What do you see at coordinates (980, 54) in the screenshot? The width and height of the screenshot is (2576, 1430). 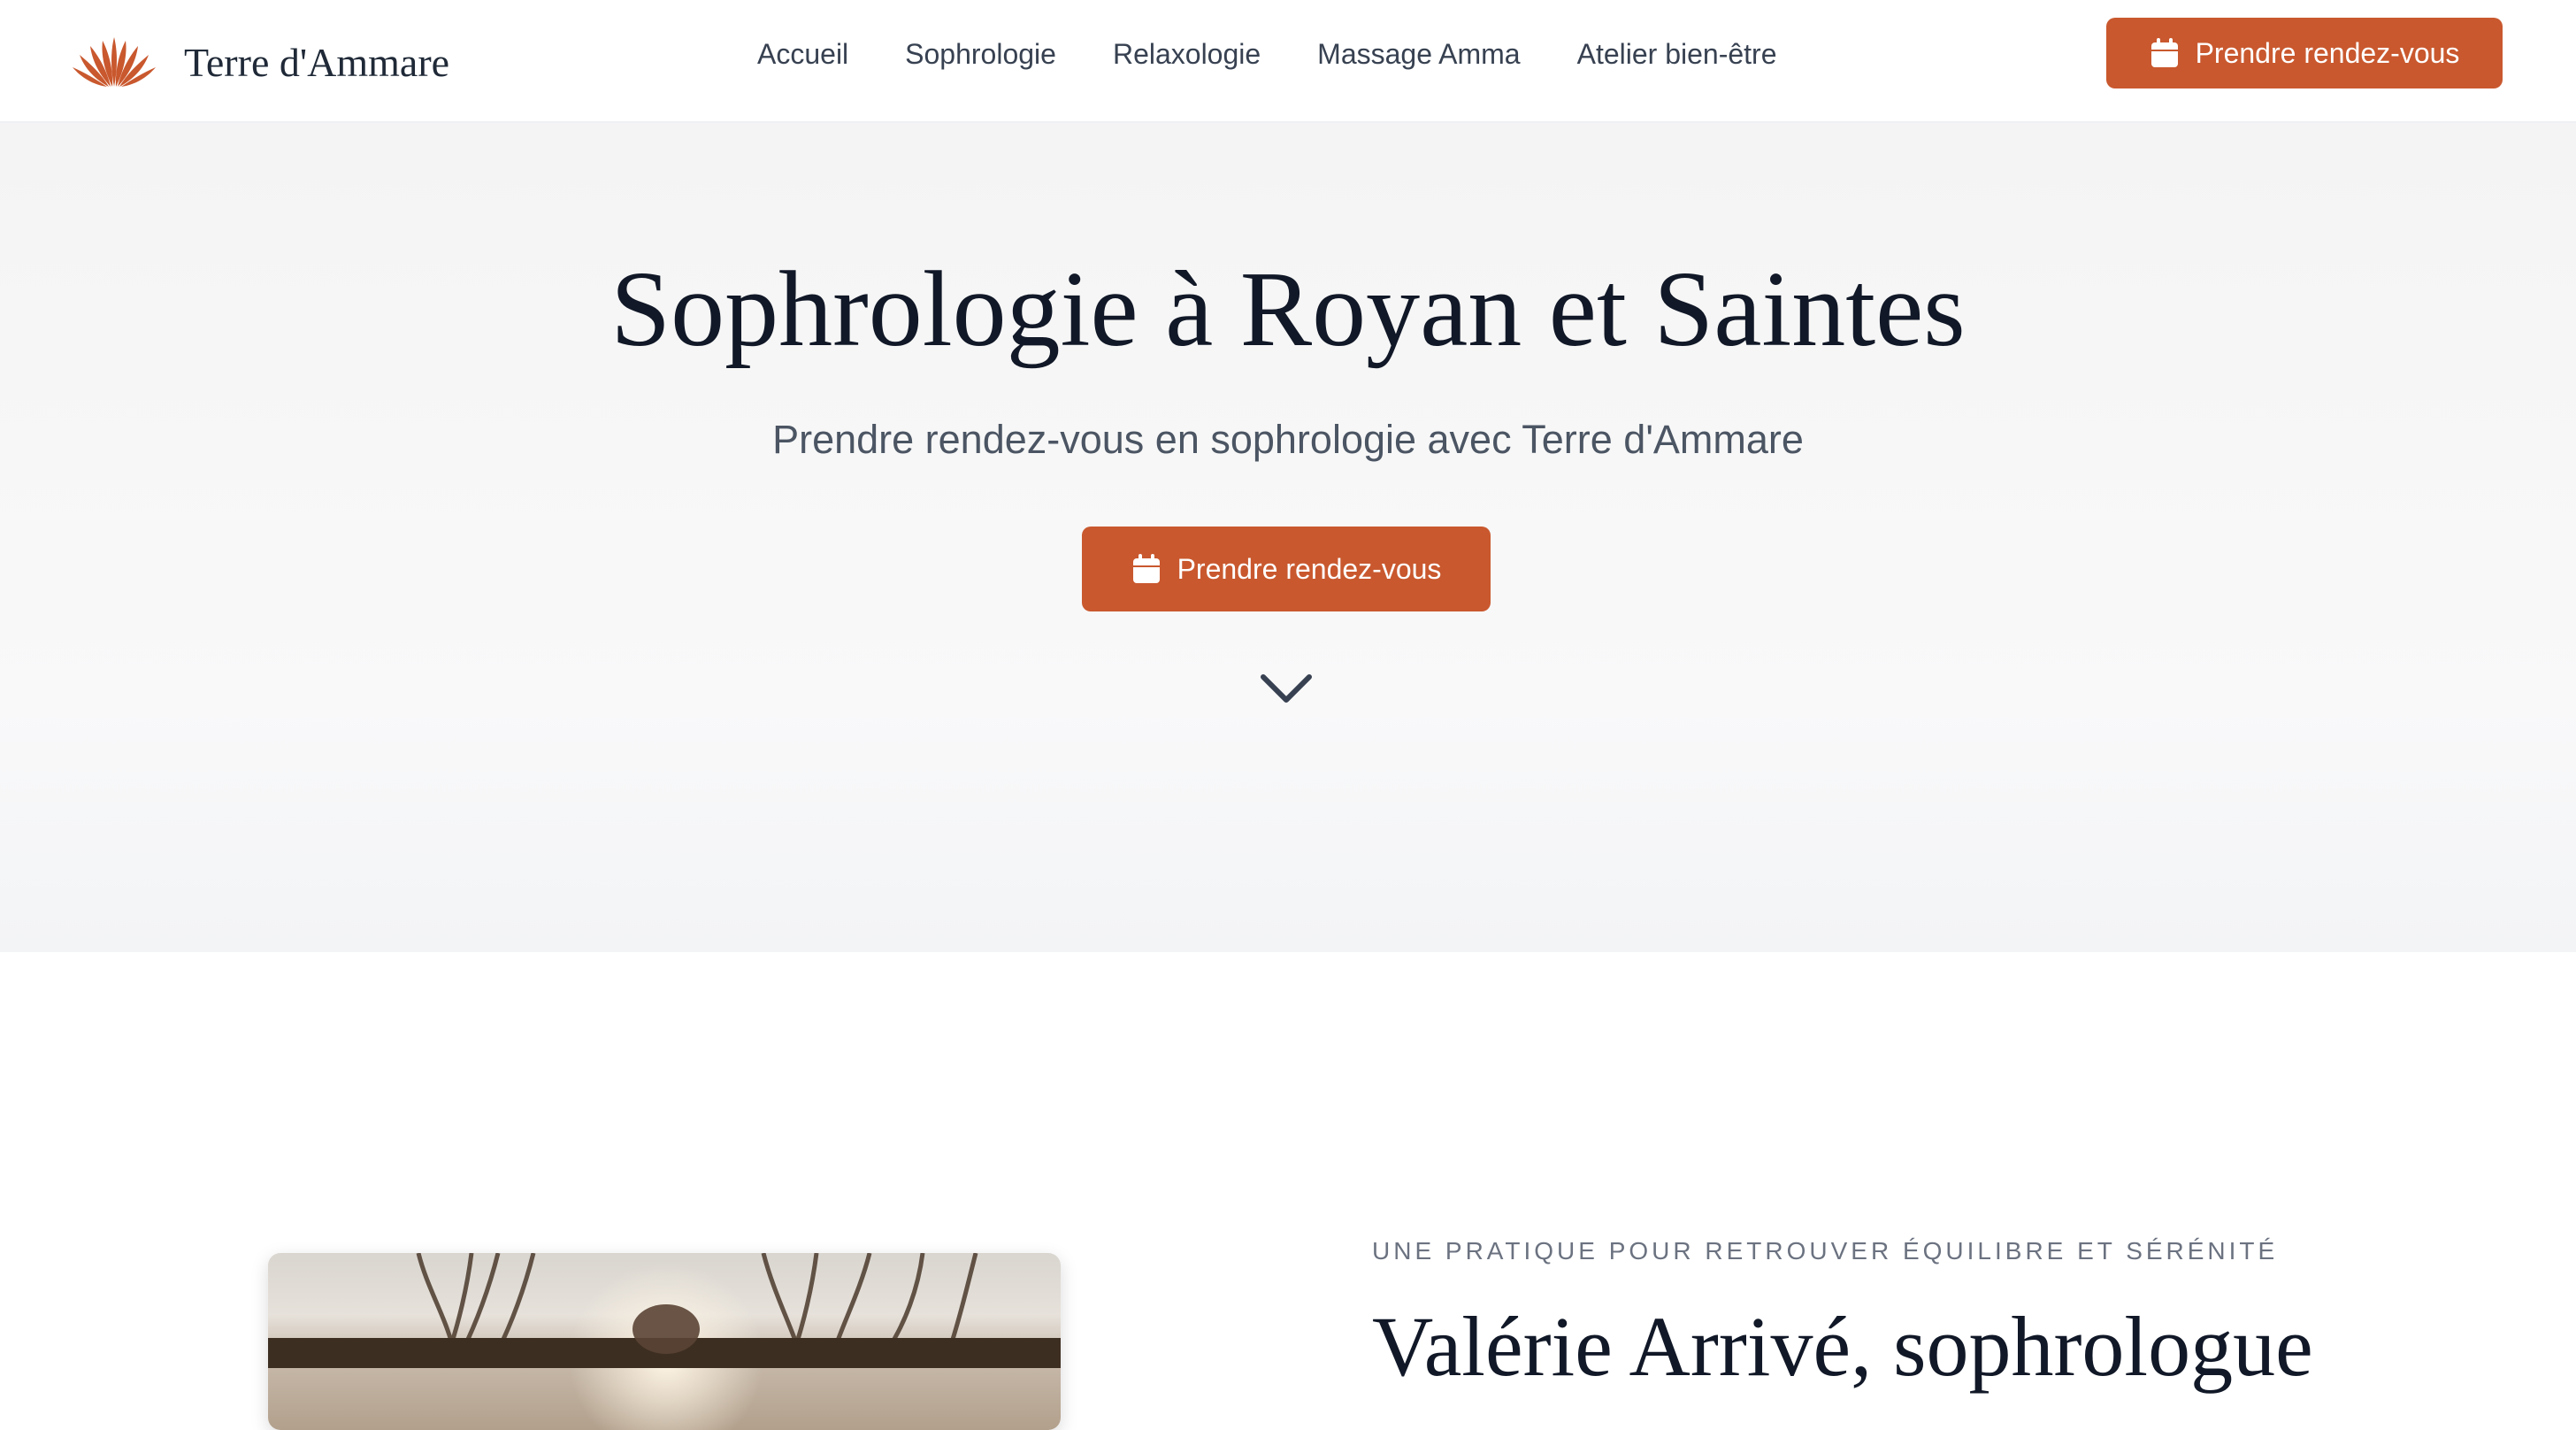 I see `nav-item-sophrologie: Sophrologie` at bounding box center [980, 54].